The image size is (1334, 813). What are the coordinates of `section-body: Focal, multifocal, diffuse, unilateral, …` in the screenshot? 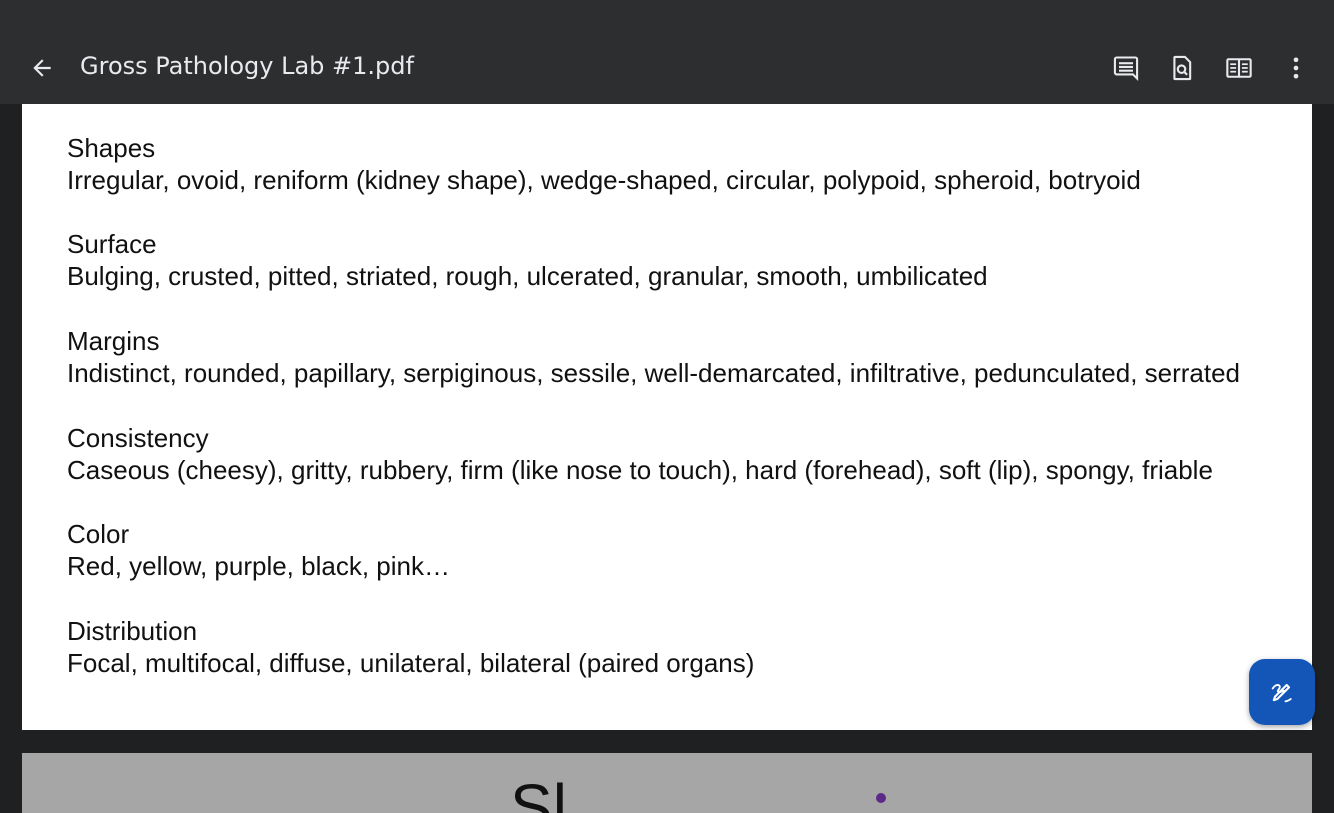 It's located at (411, 663).